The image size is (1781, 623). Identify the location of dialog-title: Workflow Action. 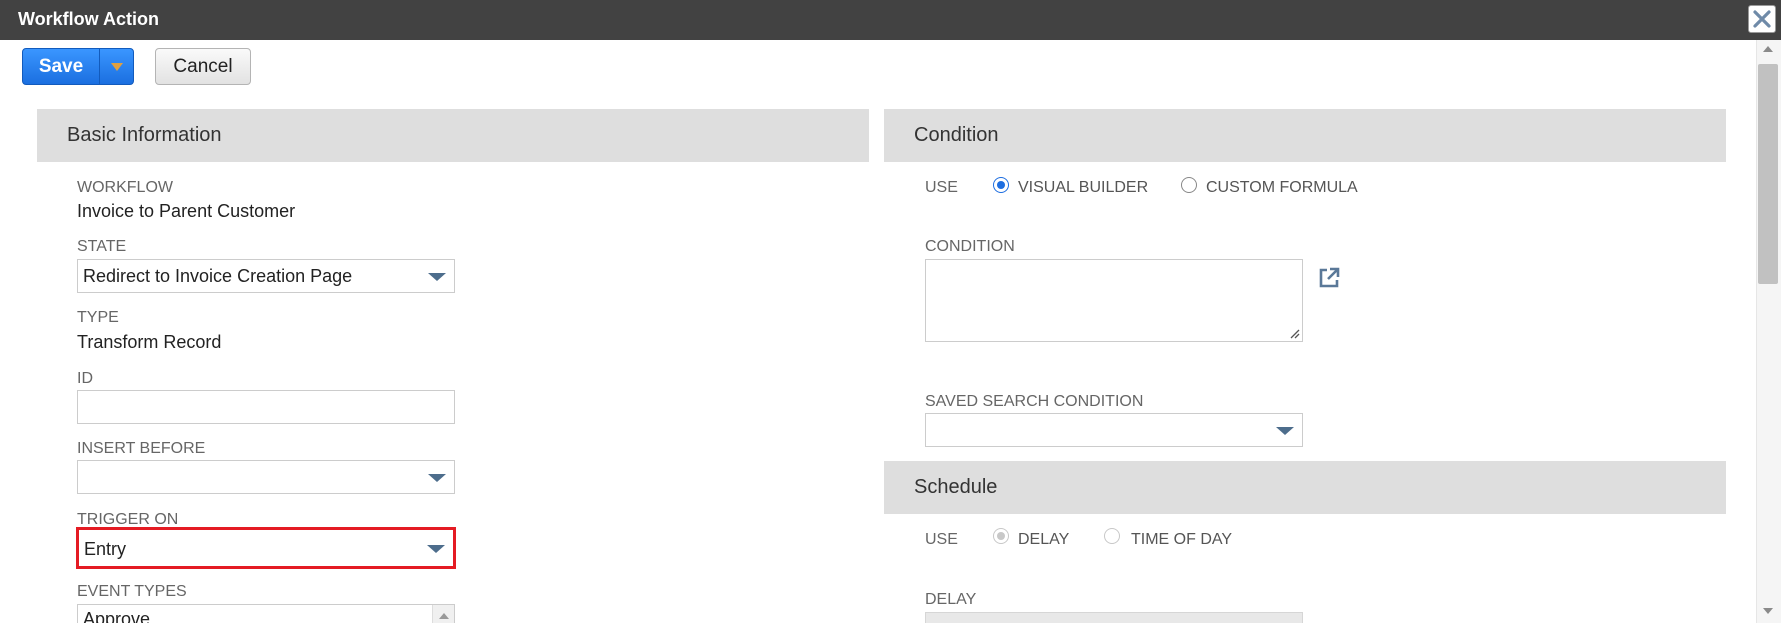
(88, 19).